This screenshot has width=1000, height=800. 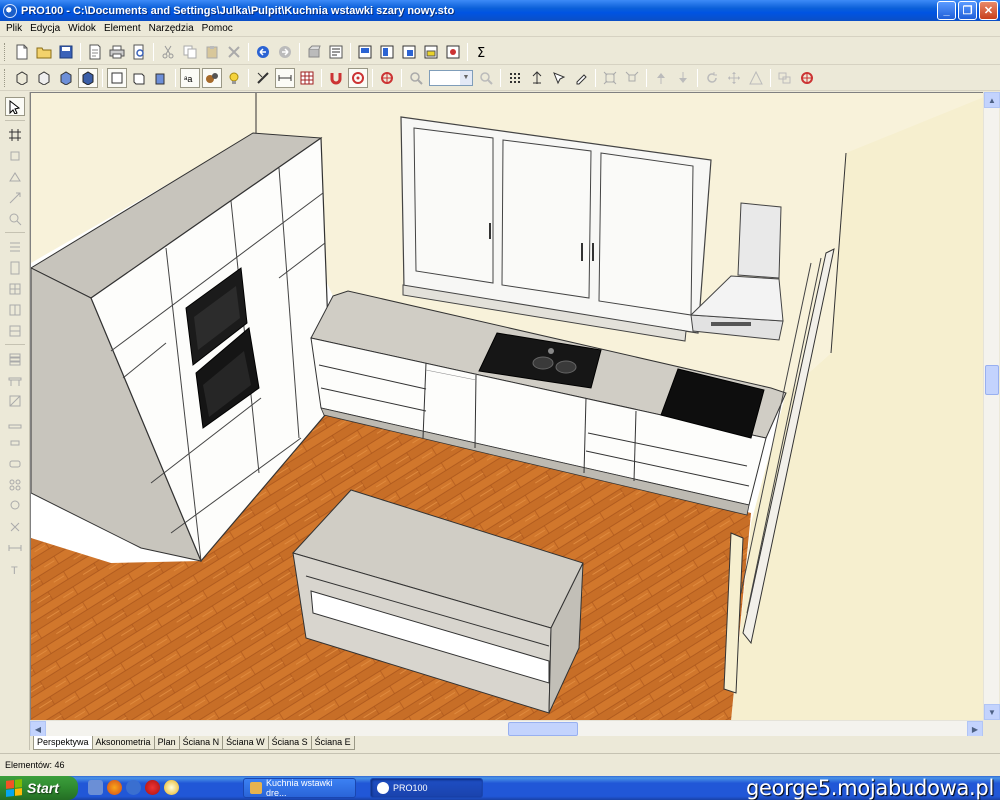 What do you see at coordinates (82, 28) in the screenshot?
I see `menu-view: Widok` at bounding box center [82, 28].